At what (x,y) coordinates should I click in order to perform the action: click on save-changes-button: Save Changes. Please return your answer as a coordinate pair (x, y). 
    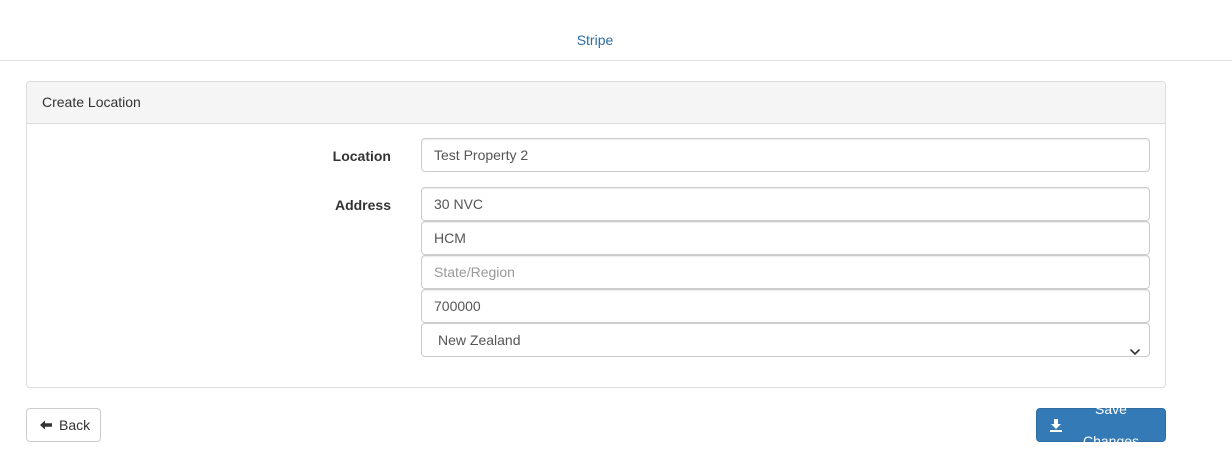
    Looking at the image, I should click on (1101, 425).